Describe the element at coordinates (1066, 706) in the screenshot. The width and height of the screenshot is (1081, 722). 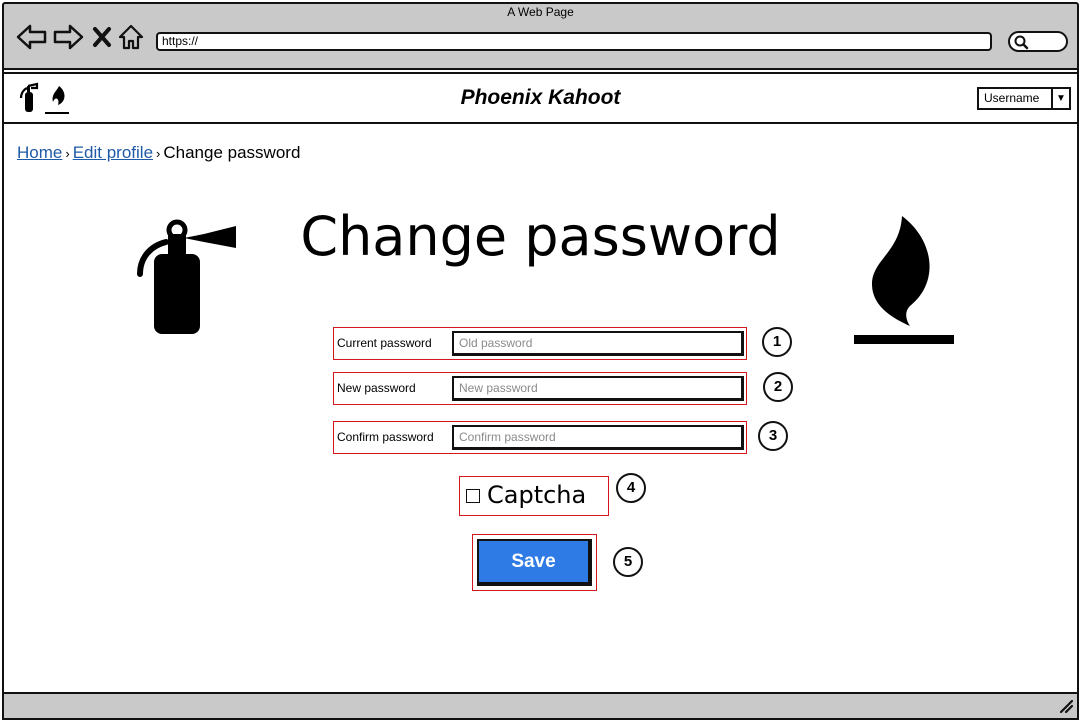
I see `resize-grip-icon` at that location.